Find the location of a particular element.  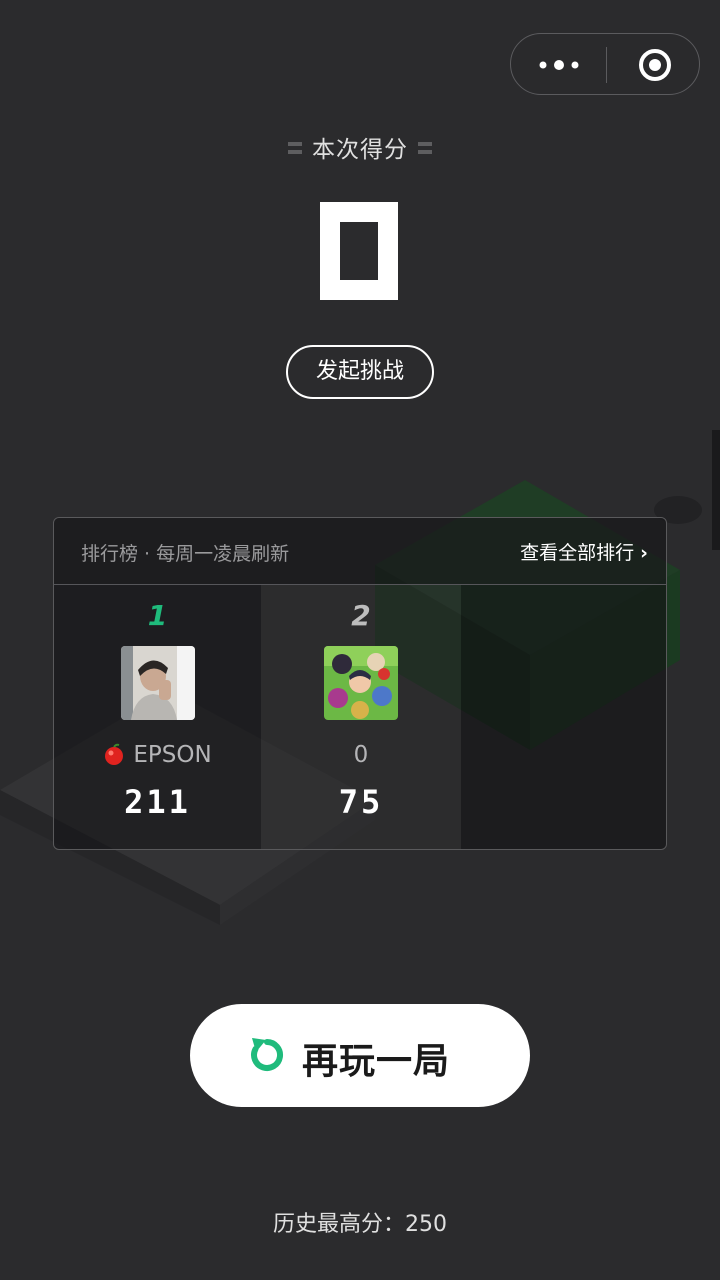

replay-label: 再玩一局 is located at coordinates (376, 1061).